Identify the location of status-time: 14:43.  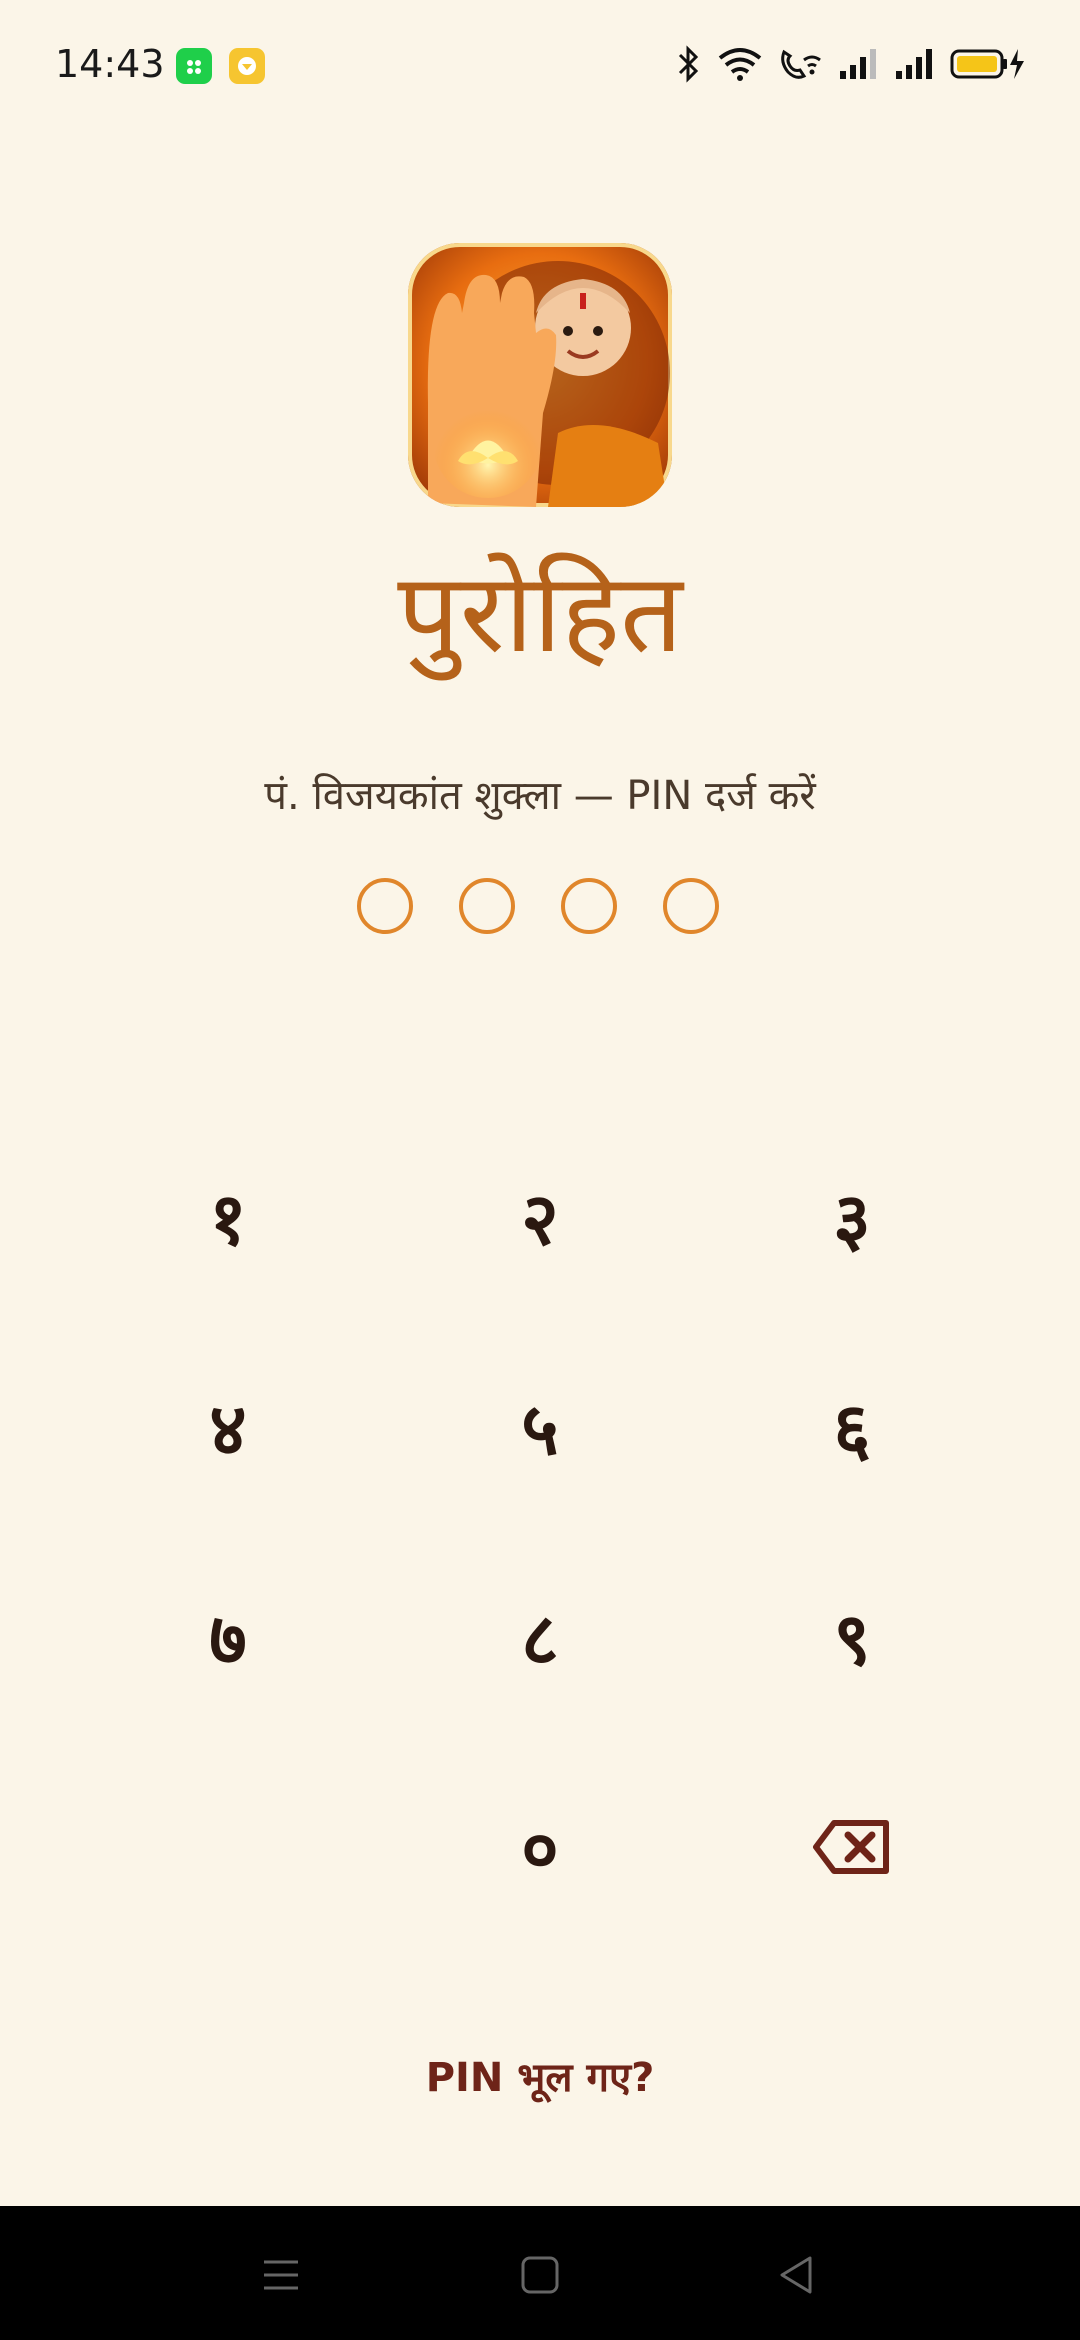
(110, 64).